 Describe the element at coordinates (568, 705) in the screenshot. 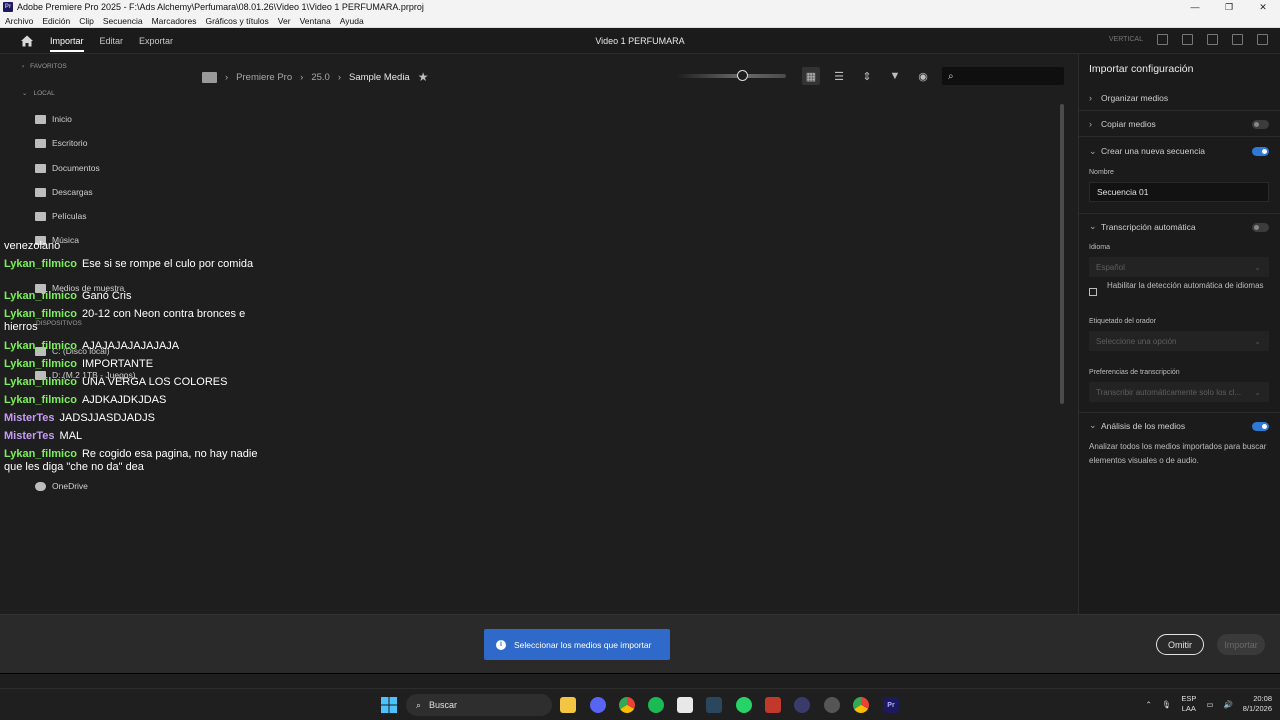

I see `file-explorer-icon` at that location.